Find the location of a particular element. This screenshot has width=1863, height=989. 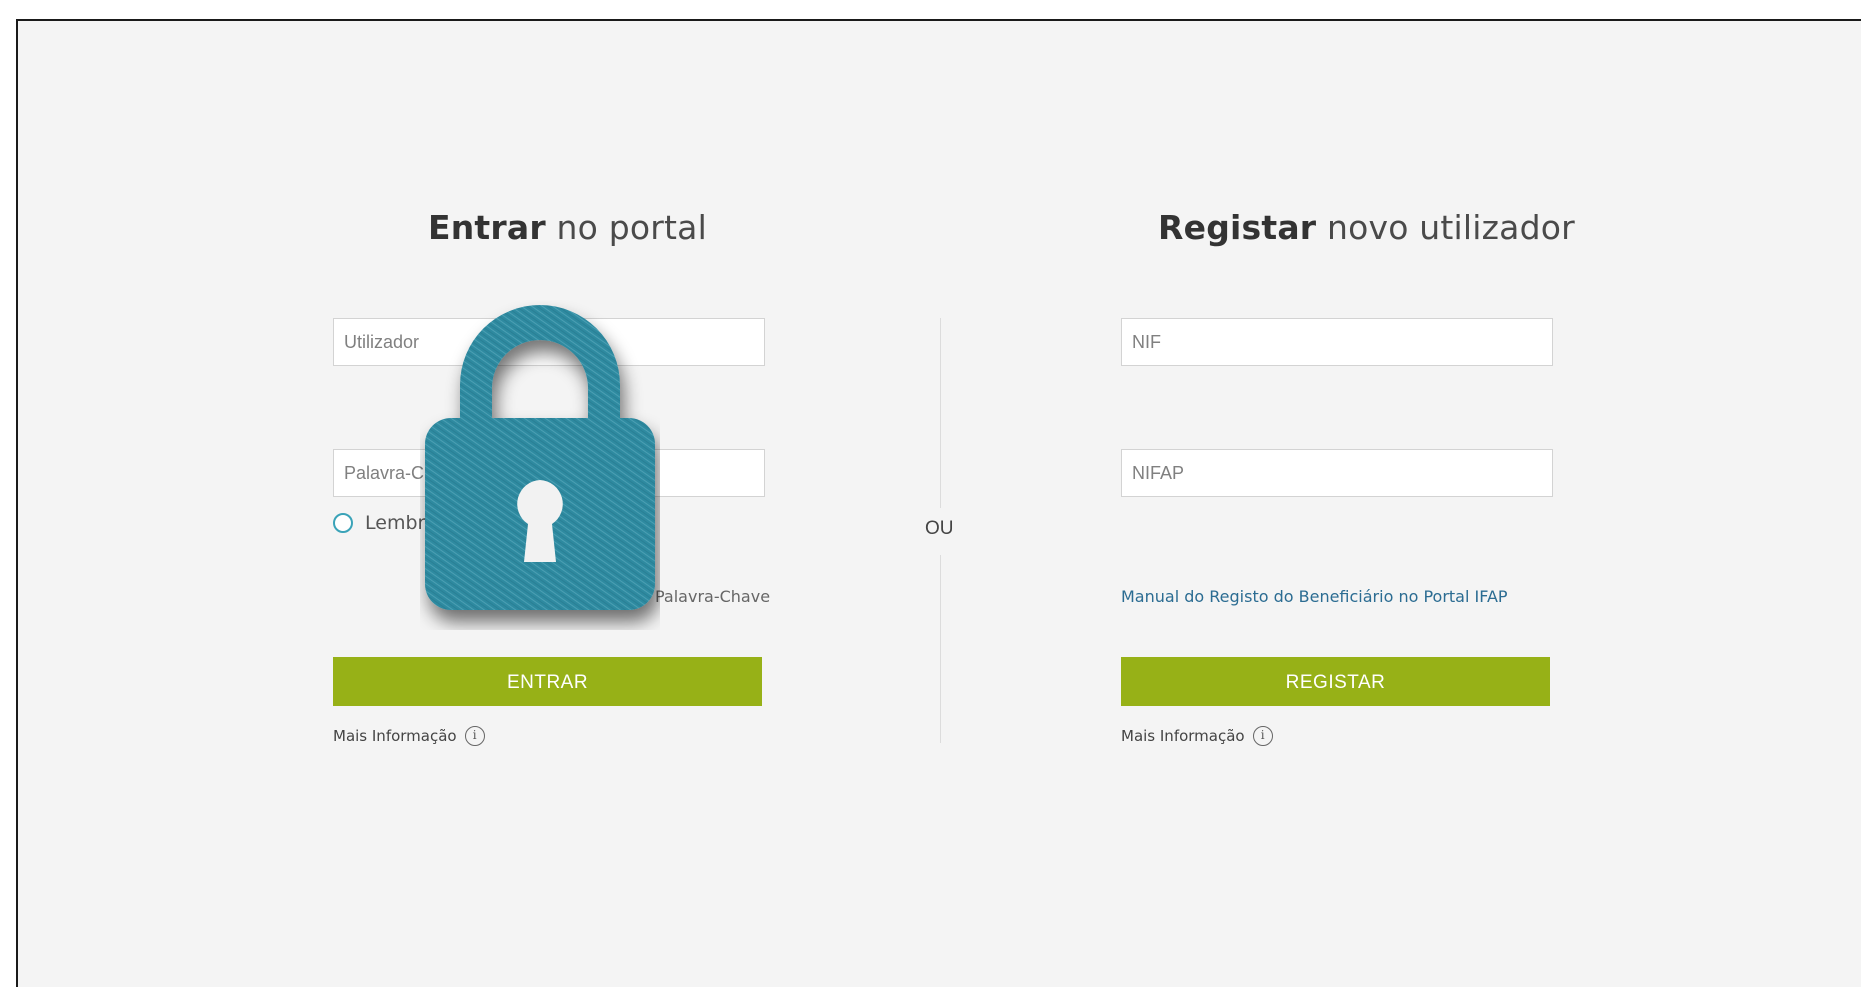

register-more-info-label: Mais Informação is located at coordinates (1183, 736).